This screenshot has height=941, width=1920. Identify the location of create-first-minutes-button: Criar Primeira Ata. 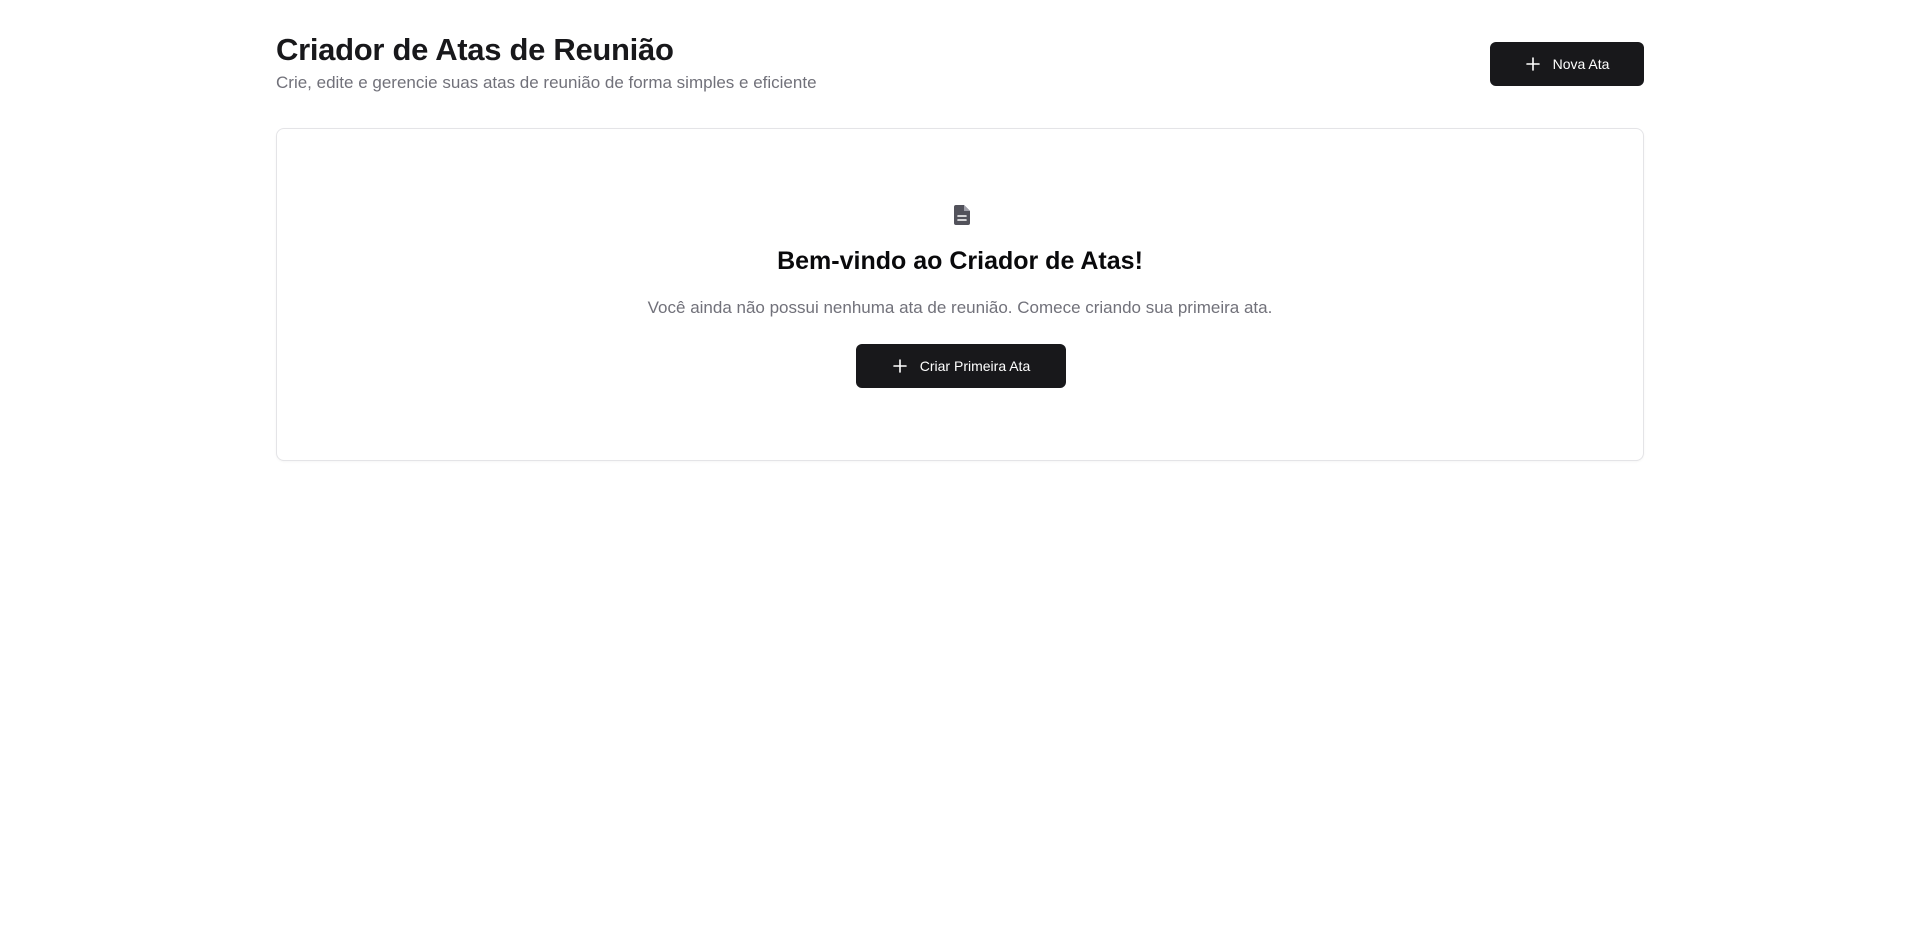
(961, 366).